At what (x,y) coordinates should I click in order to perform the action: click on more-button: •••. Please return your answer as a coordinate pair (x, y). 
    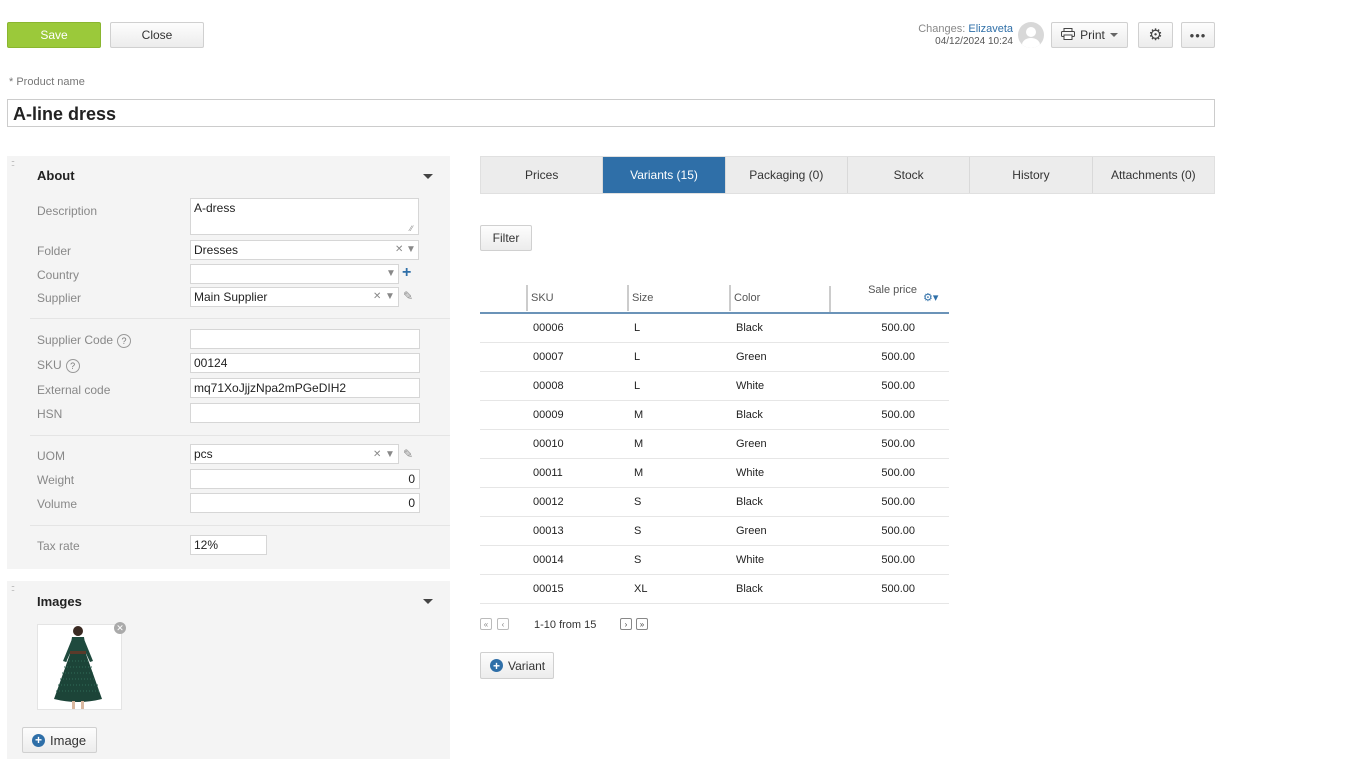
    Looking at the image, I should click on (1198, 35).